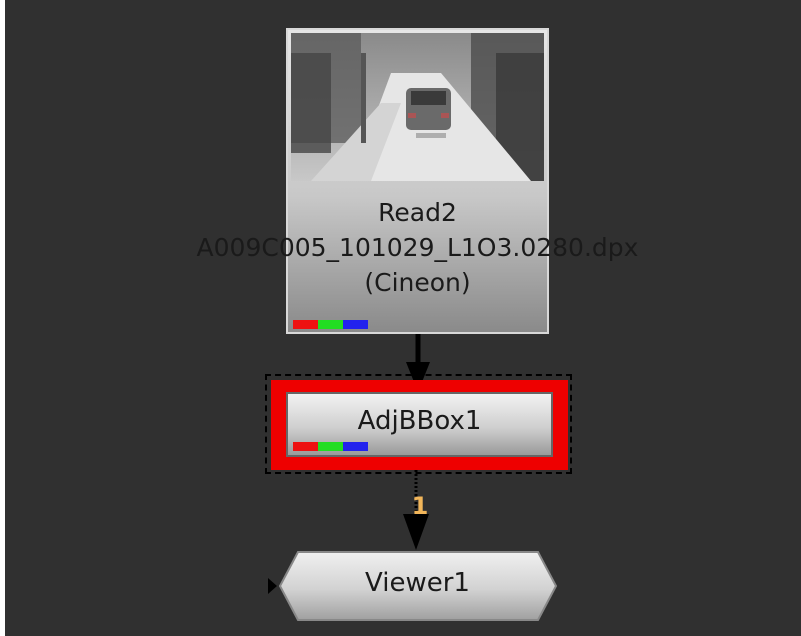 The height and width of the screenshot is (636, 801). I want to click on read-node-name: Read2, so click(417, 212).